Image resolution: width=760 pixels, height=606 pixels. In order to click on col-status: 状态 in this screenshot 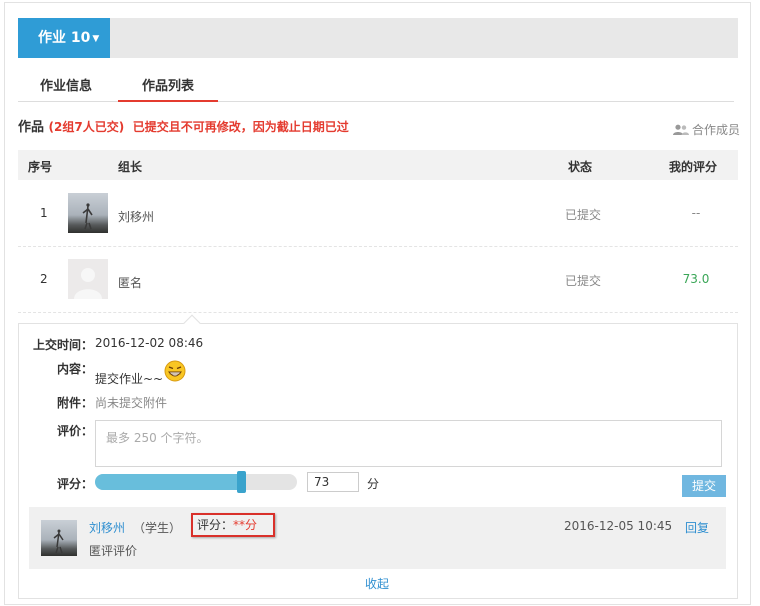, I will do `click(580, 167)`.